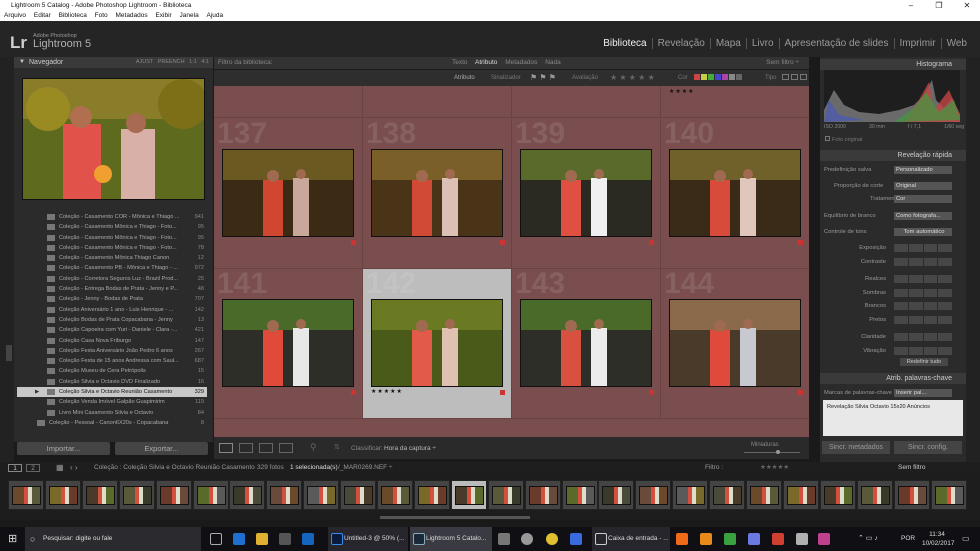 This screenshot has height=551, width=980. What do you see at coordinates (60, 468) in the screenshot?
I see `grid-nav-icon: ▦` at bounding box center [60, 468].